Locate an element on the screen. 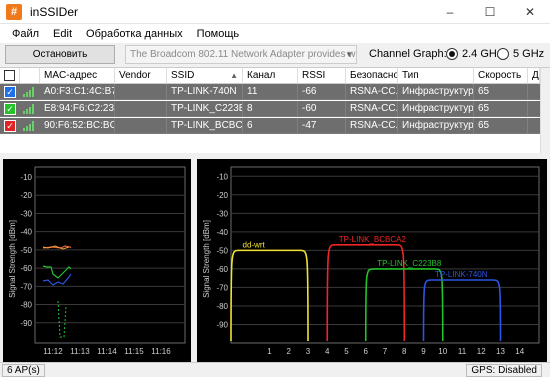  column-header-channel: Канал is located at coordinates (270, 76).